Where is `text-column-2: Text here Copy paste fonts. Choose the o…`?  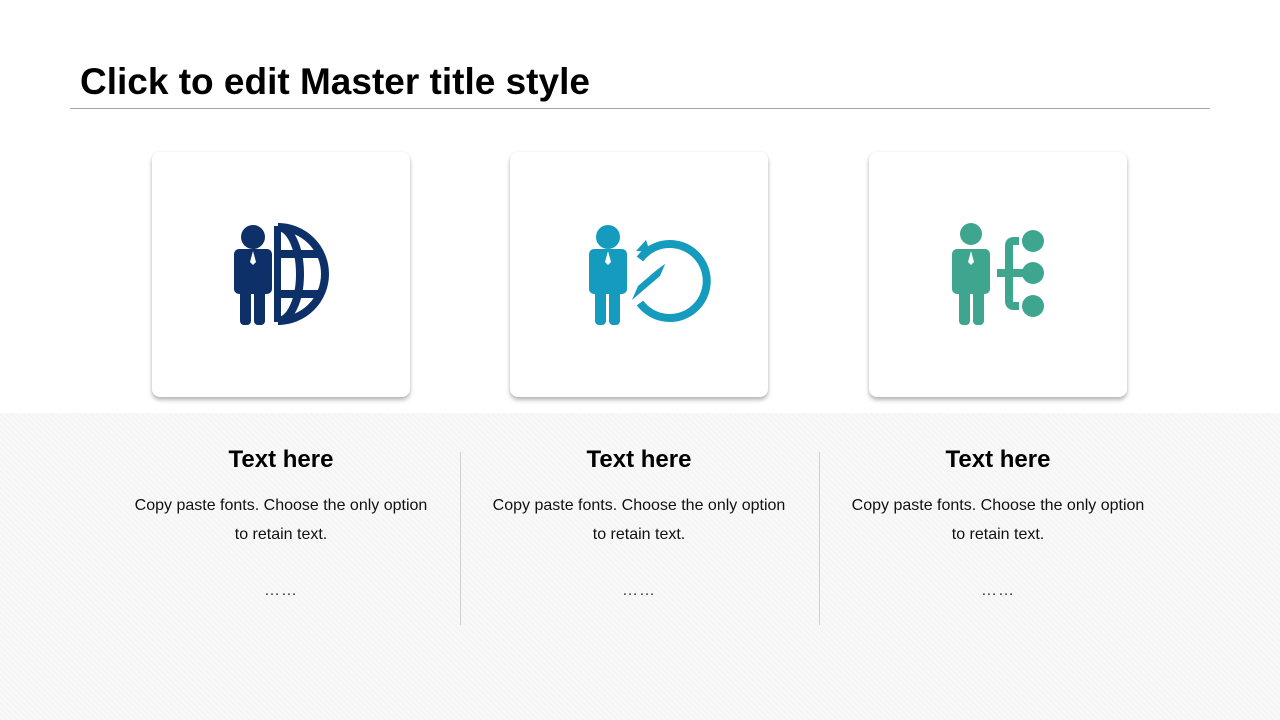 text-column-2: Text here Copy paste fonts. Choose the o… is located at coordinates (639, 523).